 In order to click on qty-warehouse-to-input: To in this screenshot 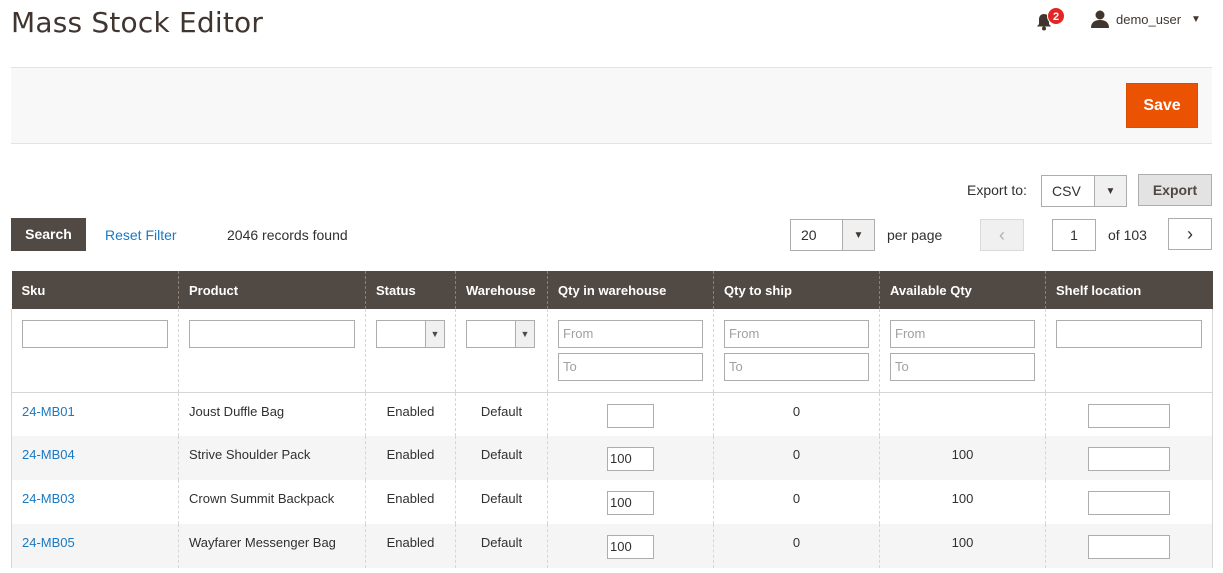, I will do `click(630, 367)`.